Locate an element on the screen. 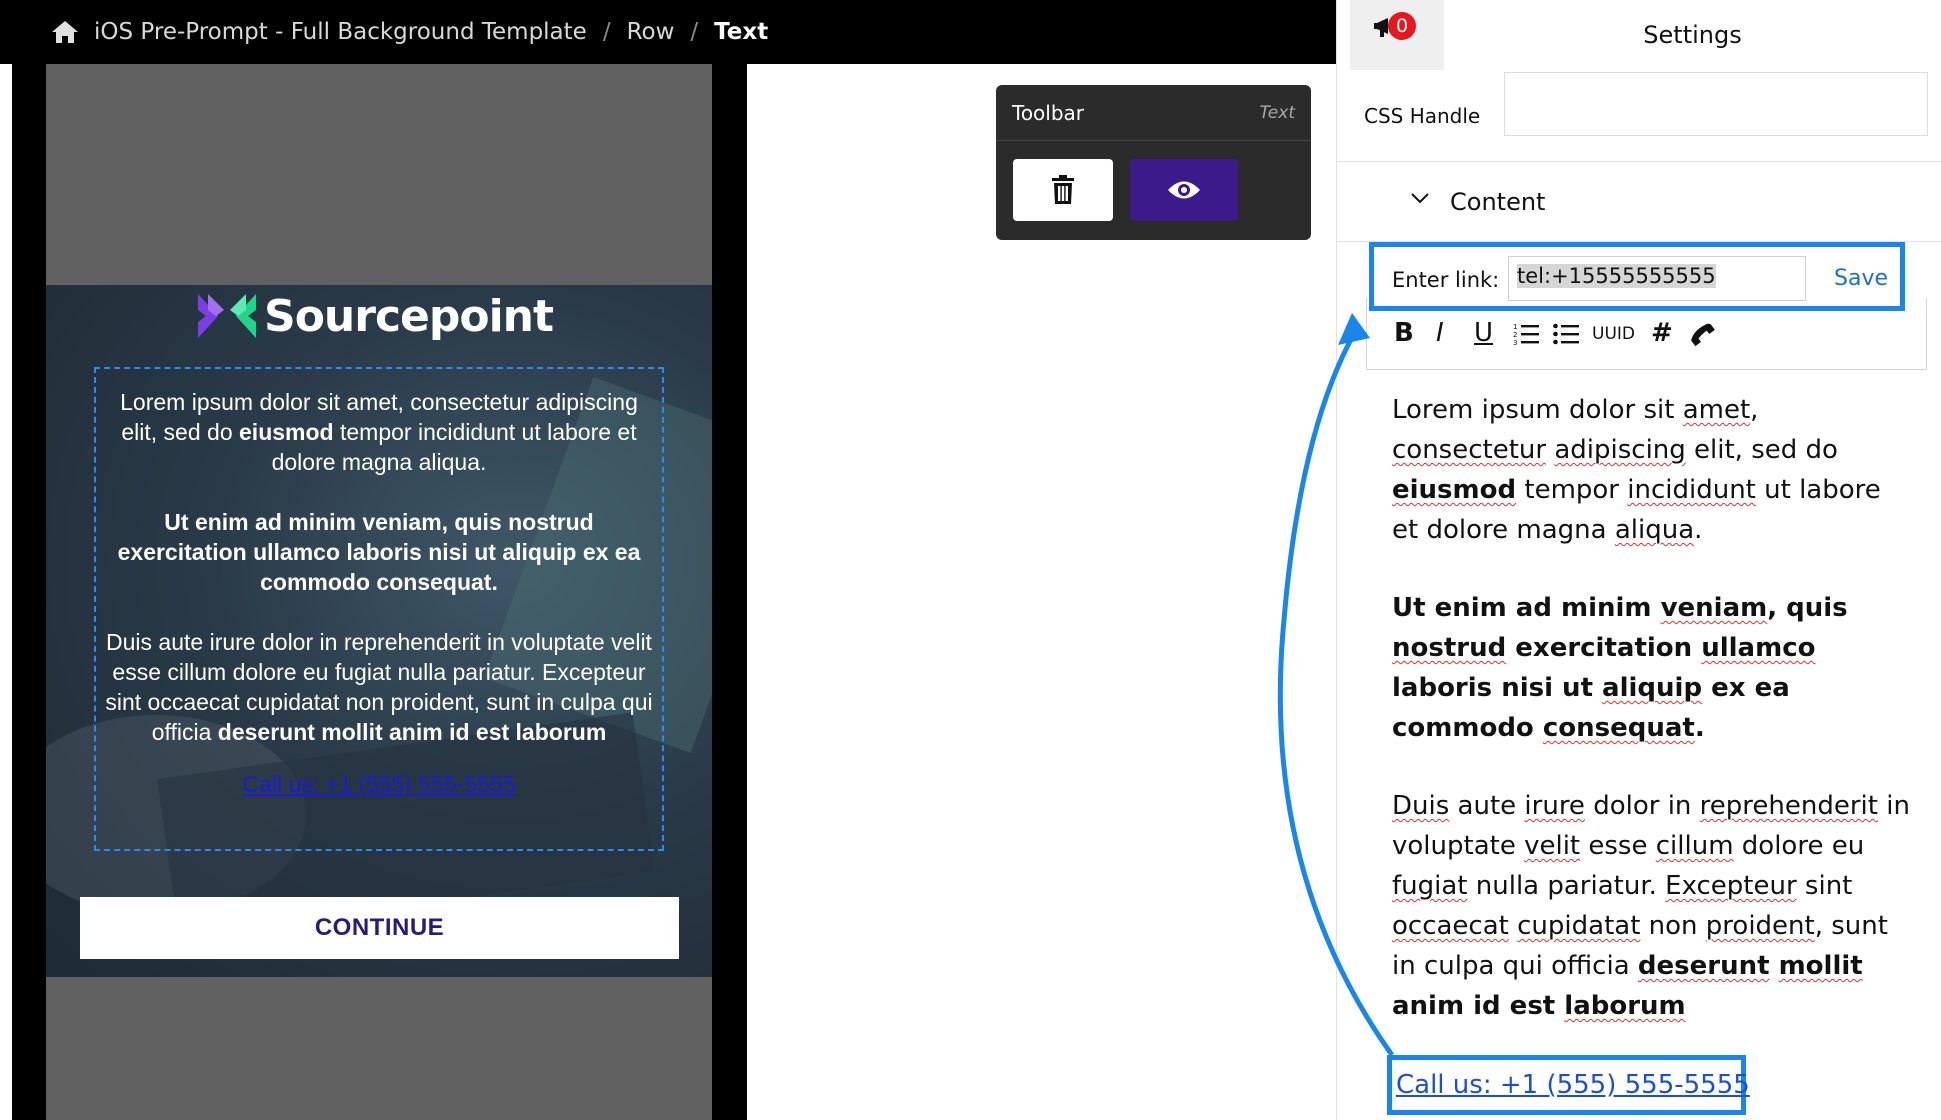 The image size is (1941, 1120). bold-button: B is located at coordinates (1404, 333).